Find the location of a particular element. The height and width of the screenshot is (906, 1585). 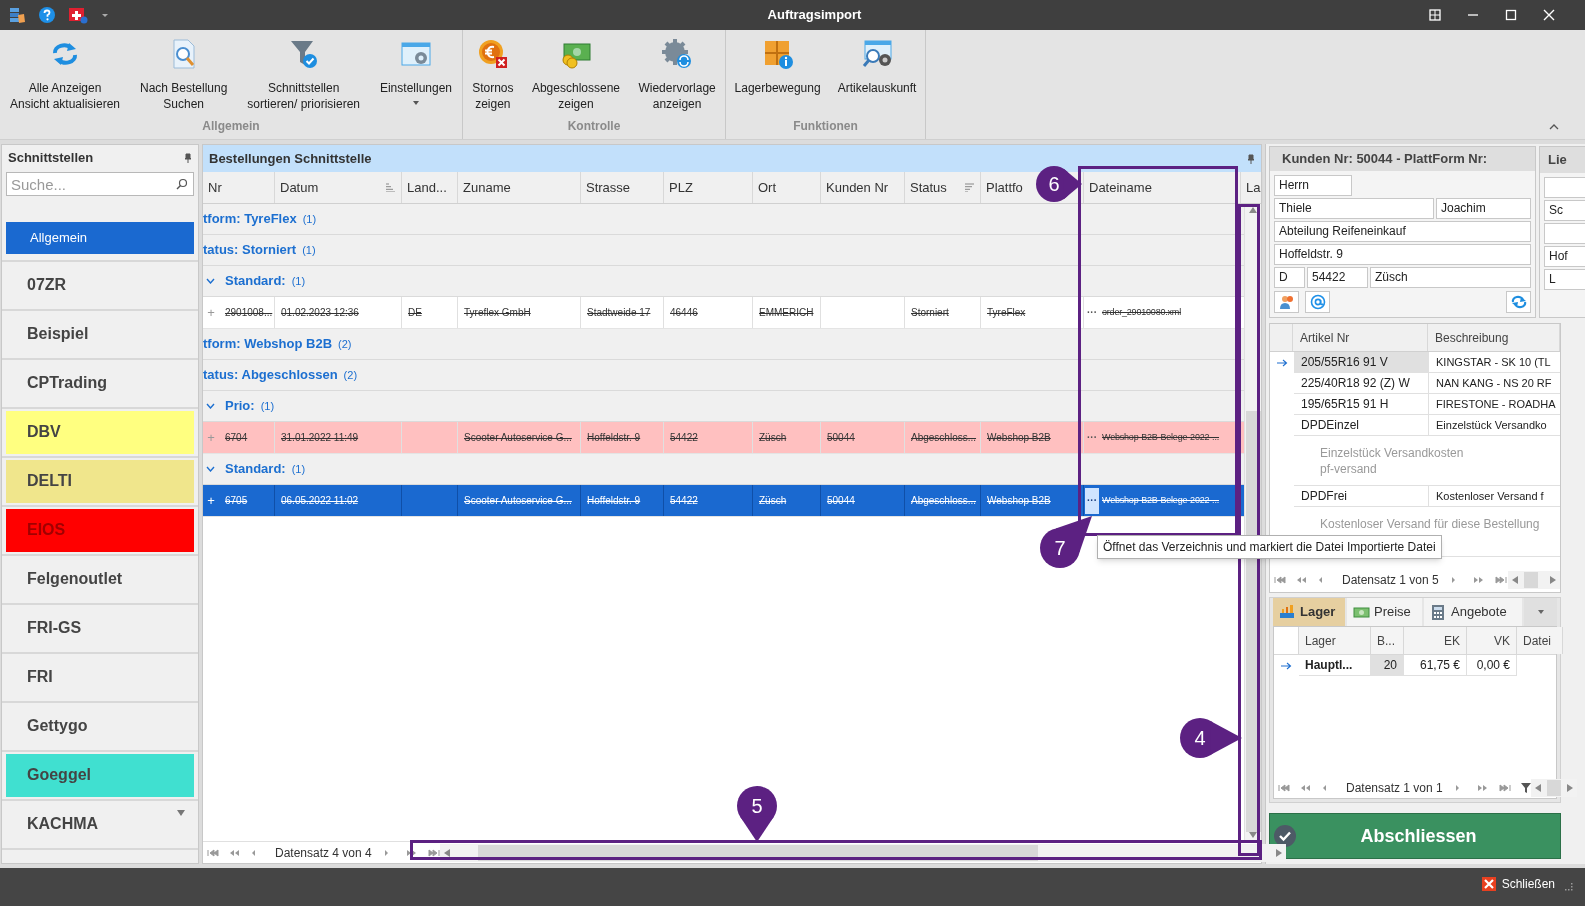

table-cell: Kostenloser Versand f is located at coordinates (1494, 496).